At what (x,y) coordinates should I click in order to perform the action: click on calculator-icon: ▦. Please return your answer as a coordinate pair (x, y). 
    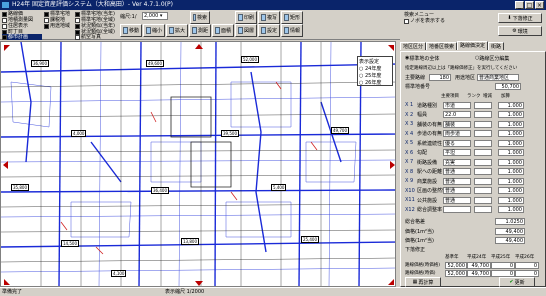
    Looking at the image, I should click on (415, 282).